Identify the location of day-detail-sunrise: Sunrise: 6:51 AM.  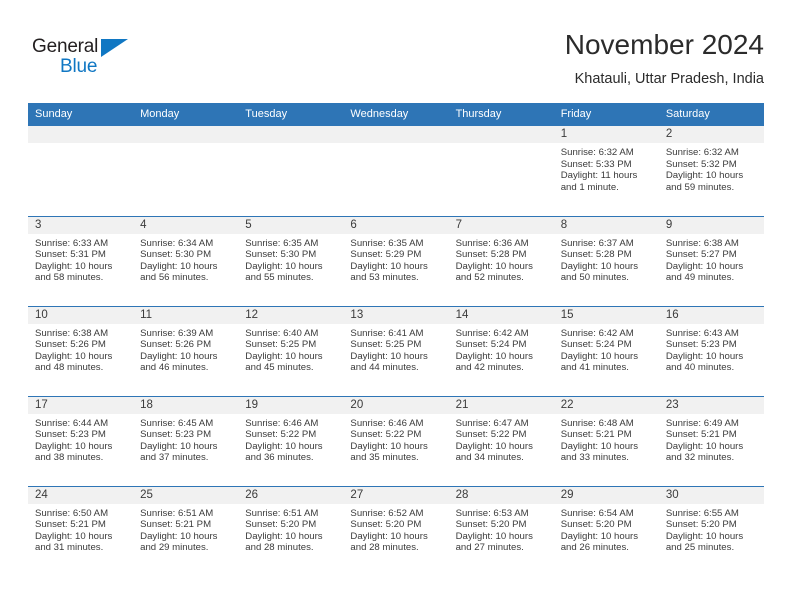
(177, 513).